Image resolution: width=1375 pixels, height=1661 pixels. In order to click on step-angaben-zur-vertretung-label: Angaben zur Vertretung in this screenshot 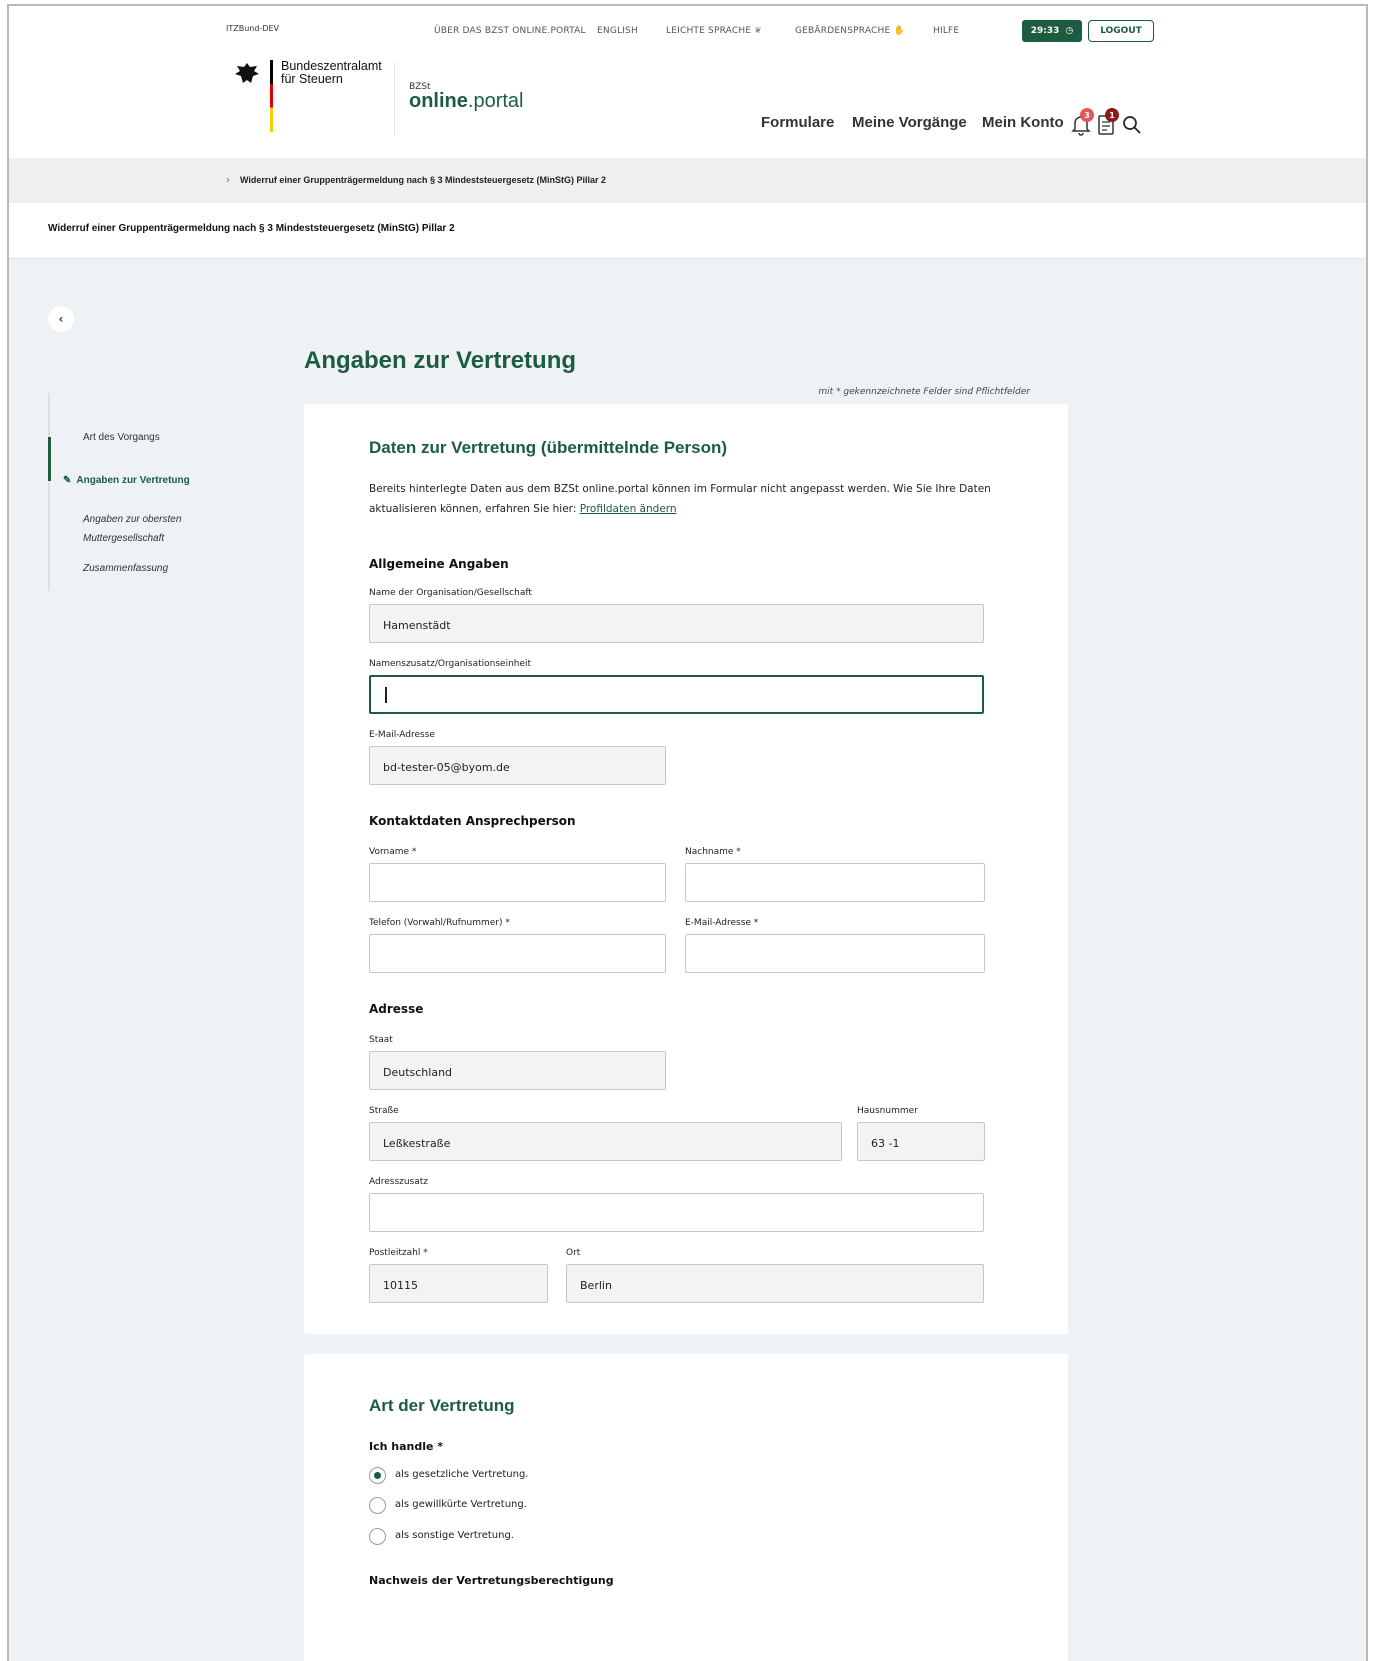, I will do `click(133, 480)`.